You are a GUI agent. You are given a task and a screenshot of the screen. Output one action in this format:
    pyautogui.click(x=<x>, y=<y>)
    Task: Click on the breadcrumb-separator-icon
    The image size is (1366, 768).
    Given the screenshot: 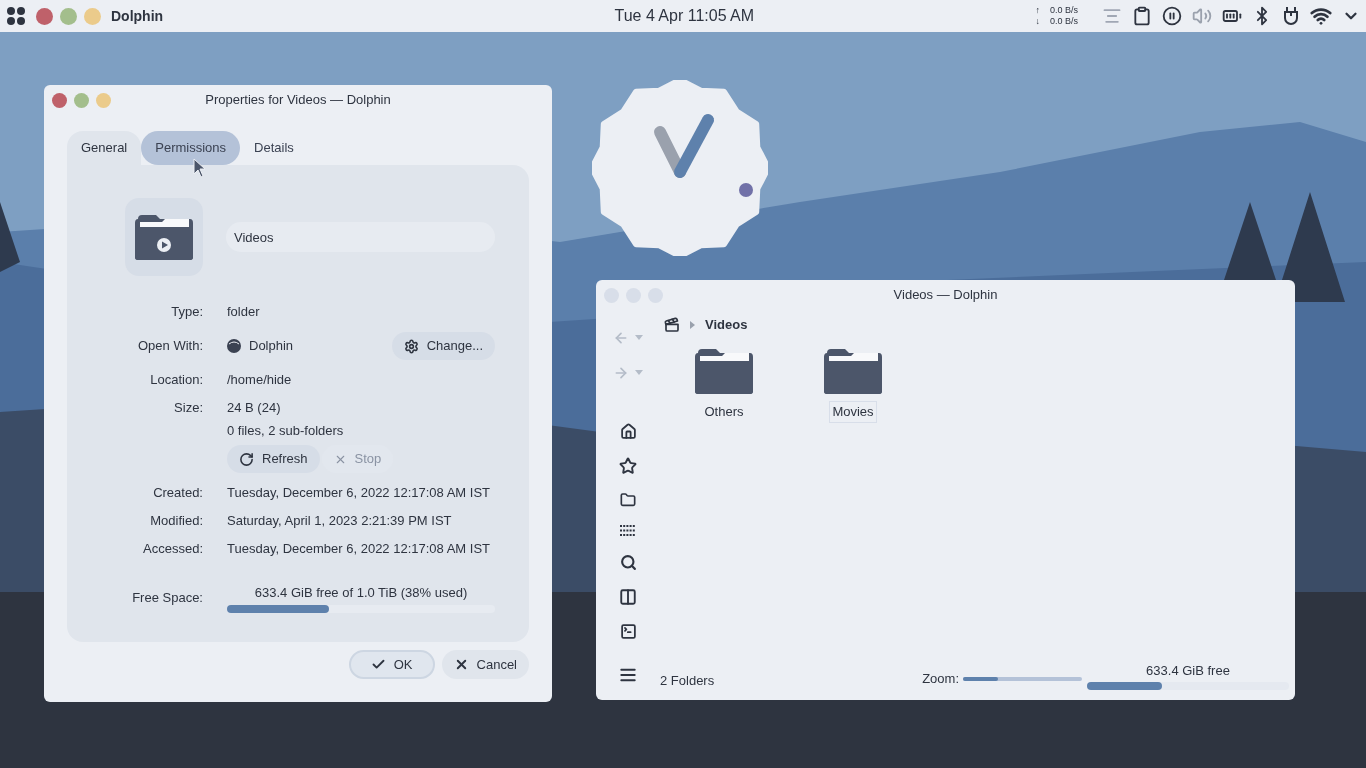 What is the action you would take?
    pyautogui.click(x=692, y=325)
    